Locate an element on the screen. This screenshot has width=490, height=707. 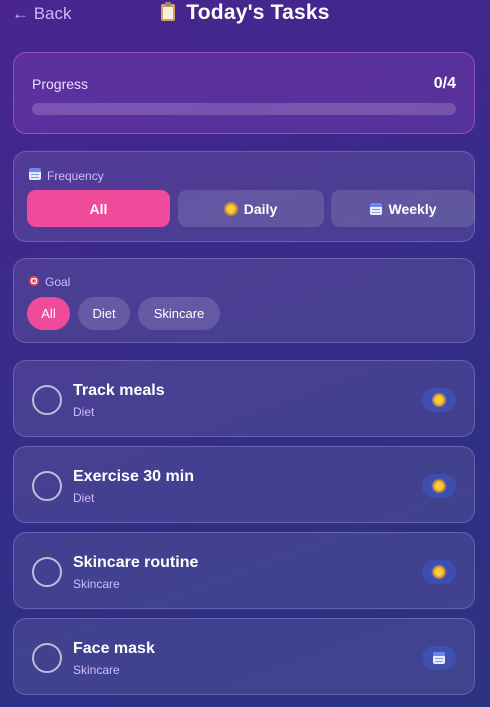
task-item: Skincare routine Skincare is located at coordinates (244, 570).